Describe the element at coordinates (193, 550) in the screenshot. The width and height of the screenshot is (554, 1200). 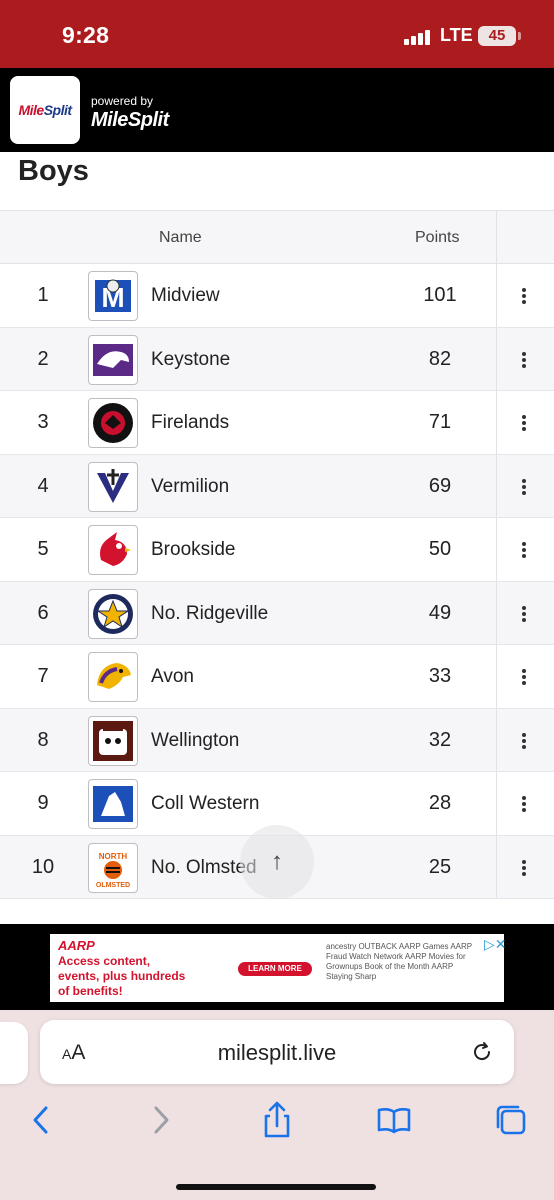
I see `team-name-cell: Brookside` at that location.